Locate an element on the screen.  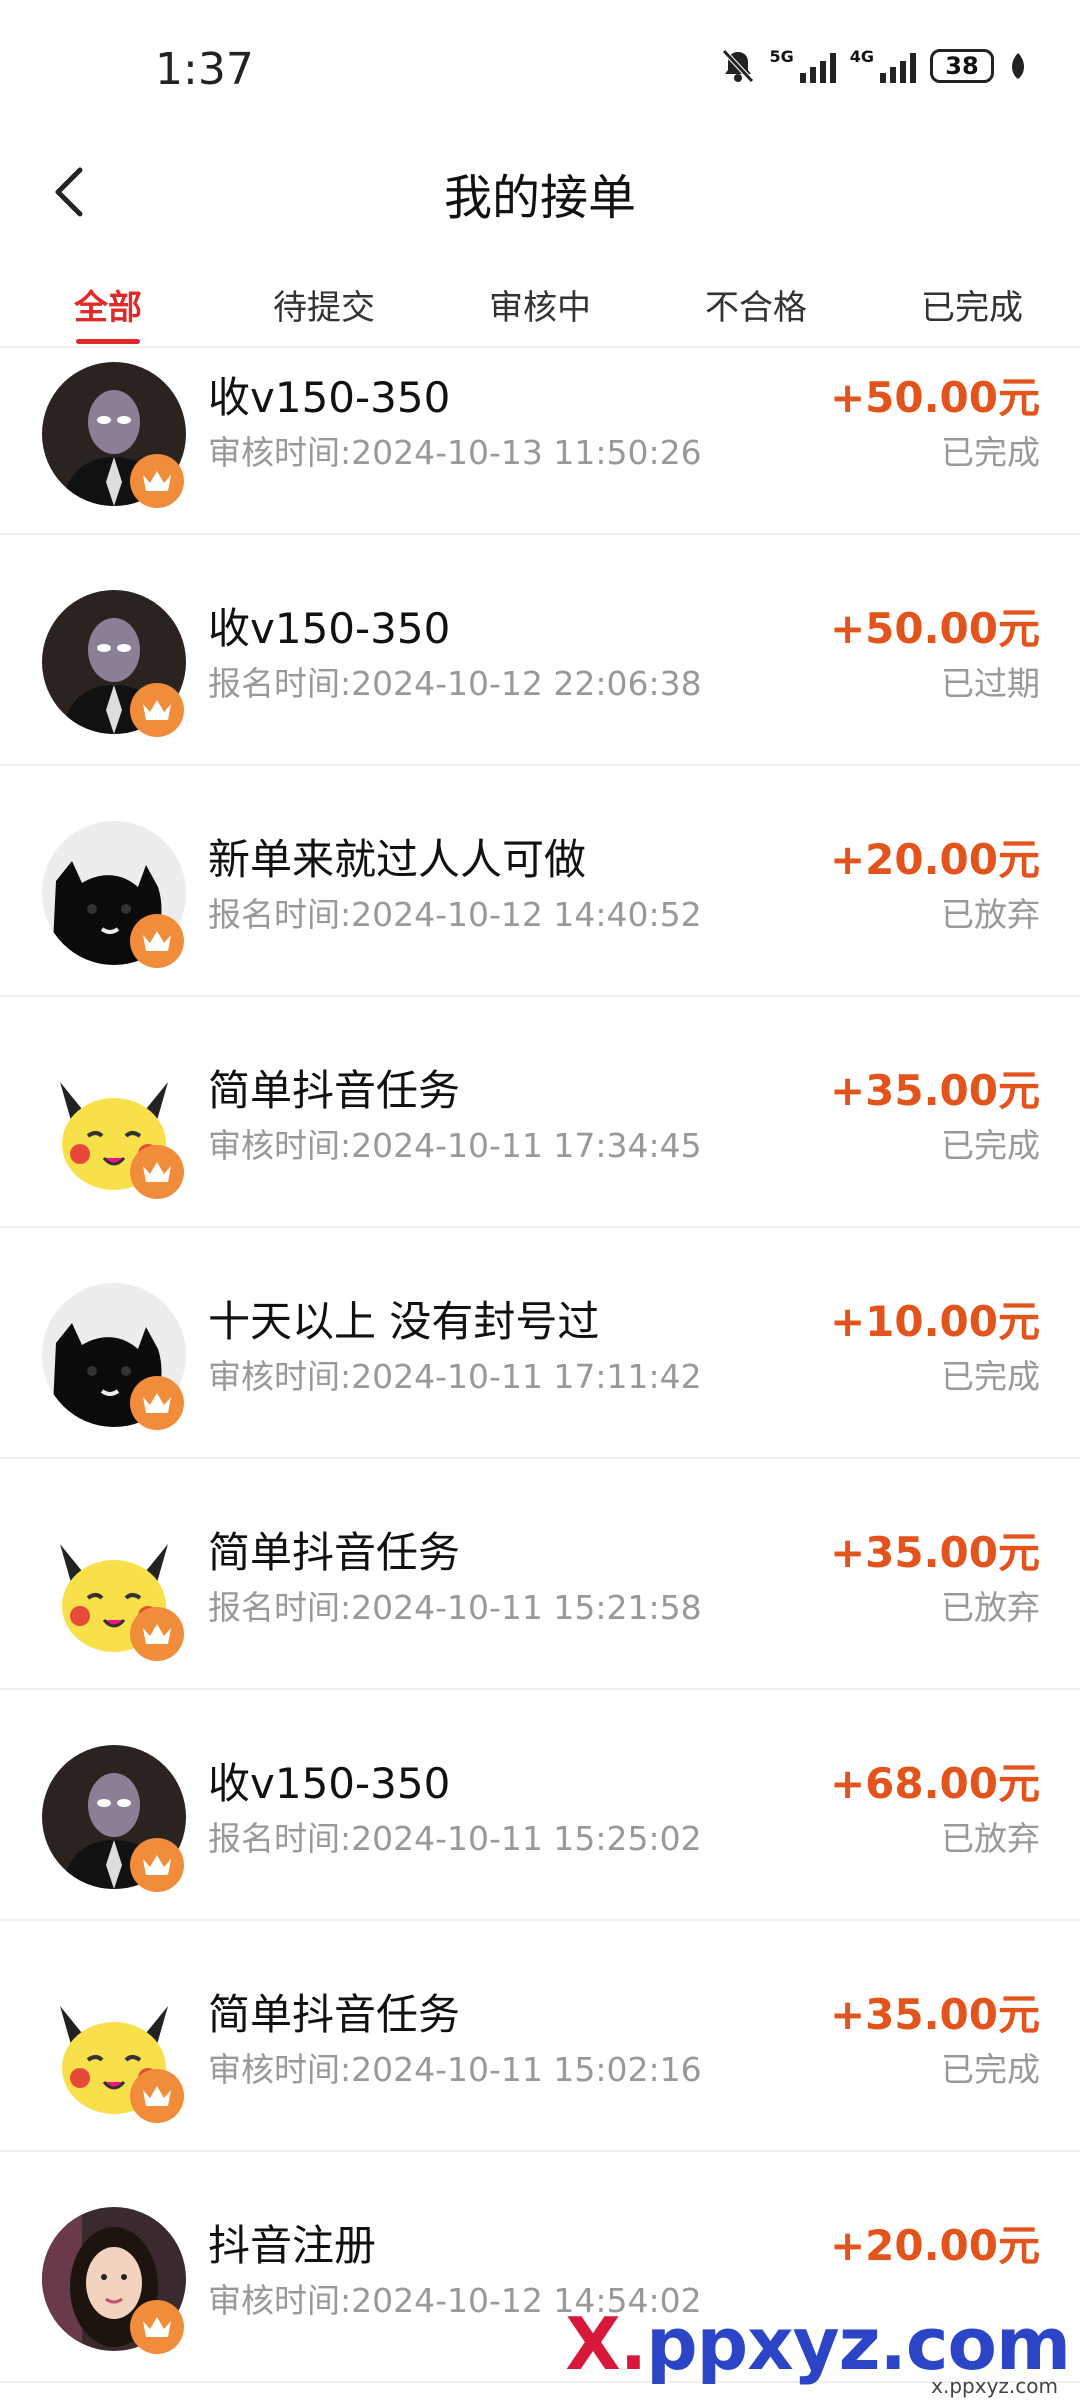
signal-5g-icon: 5G is located at coordinates (802, 65).